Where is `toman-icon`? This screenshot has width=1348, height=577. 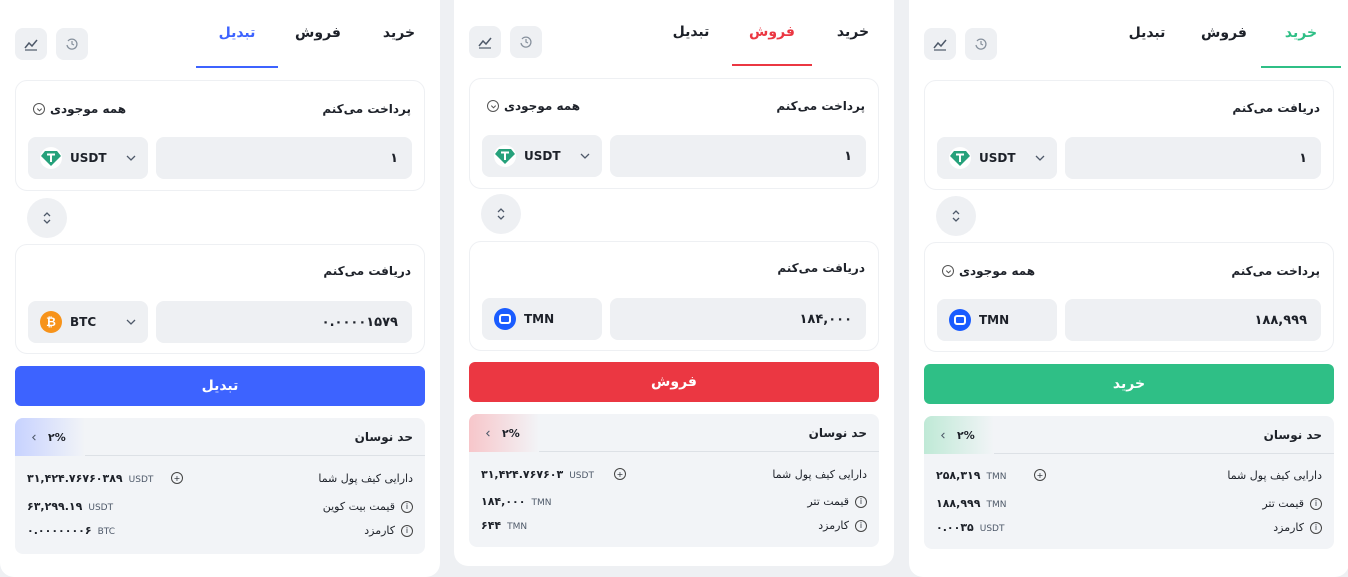
toman-icon is located at coordinates (505, 319).